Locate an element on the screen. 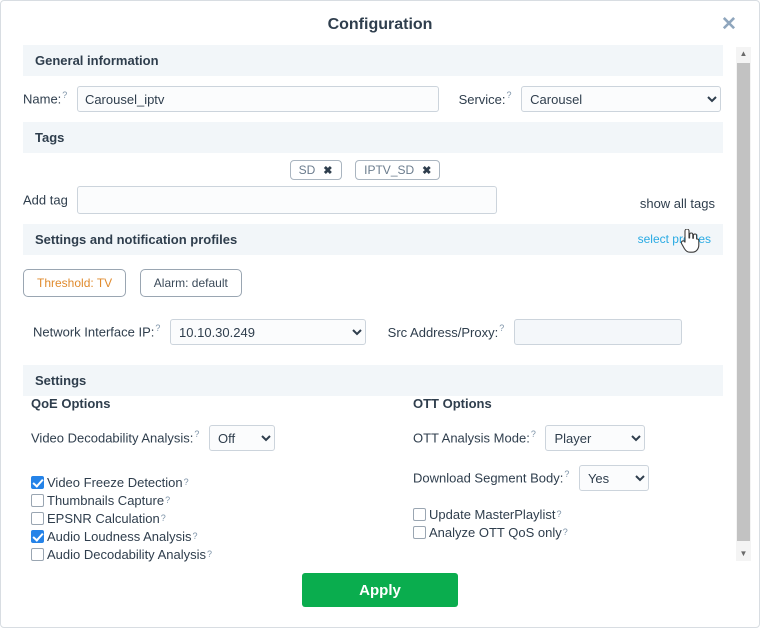 This screenshot has height=630, width=762. row-add-tag: Add tag show all tags is located at coordinates (365, 204).